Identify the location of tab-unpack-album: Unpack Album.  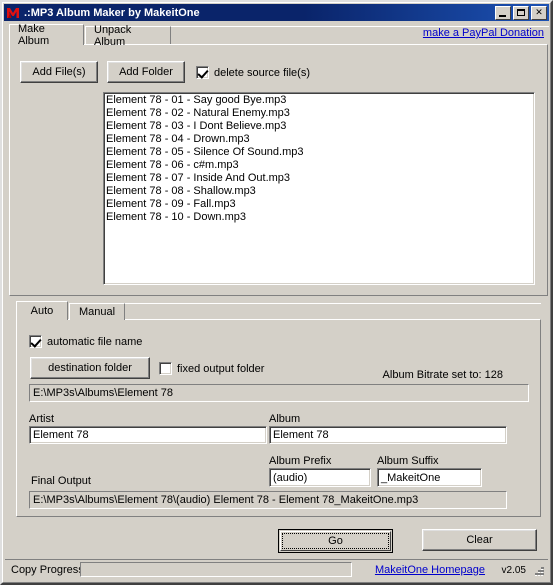
(128, 36).